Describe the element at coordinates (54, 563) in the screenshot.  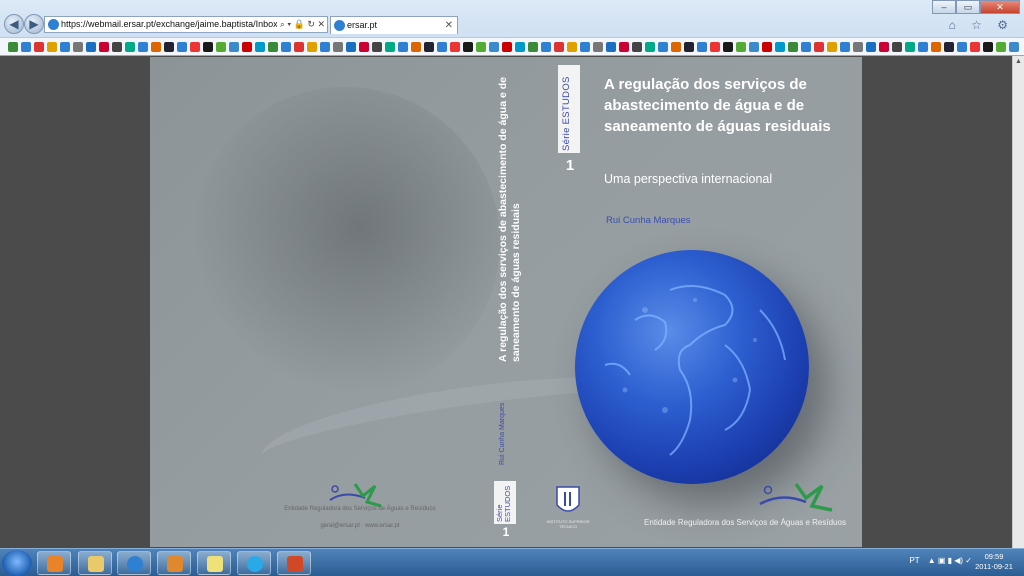
I see `media-player-button` at that location.